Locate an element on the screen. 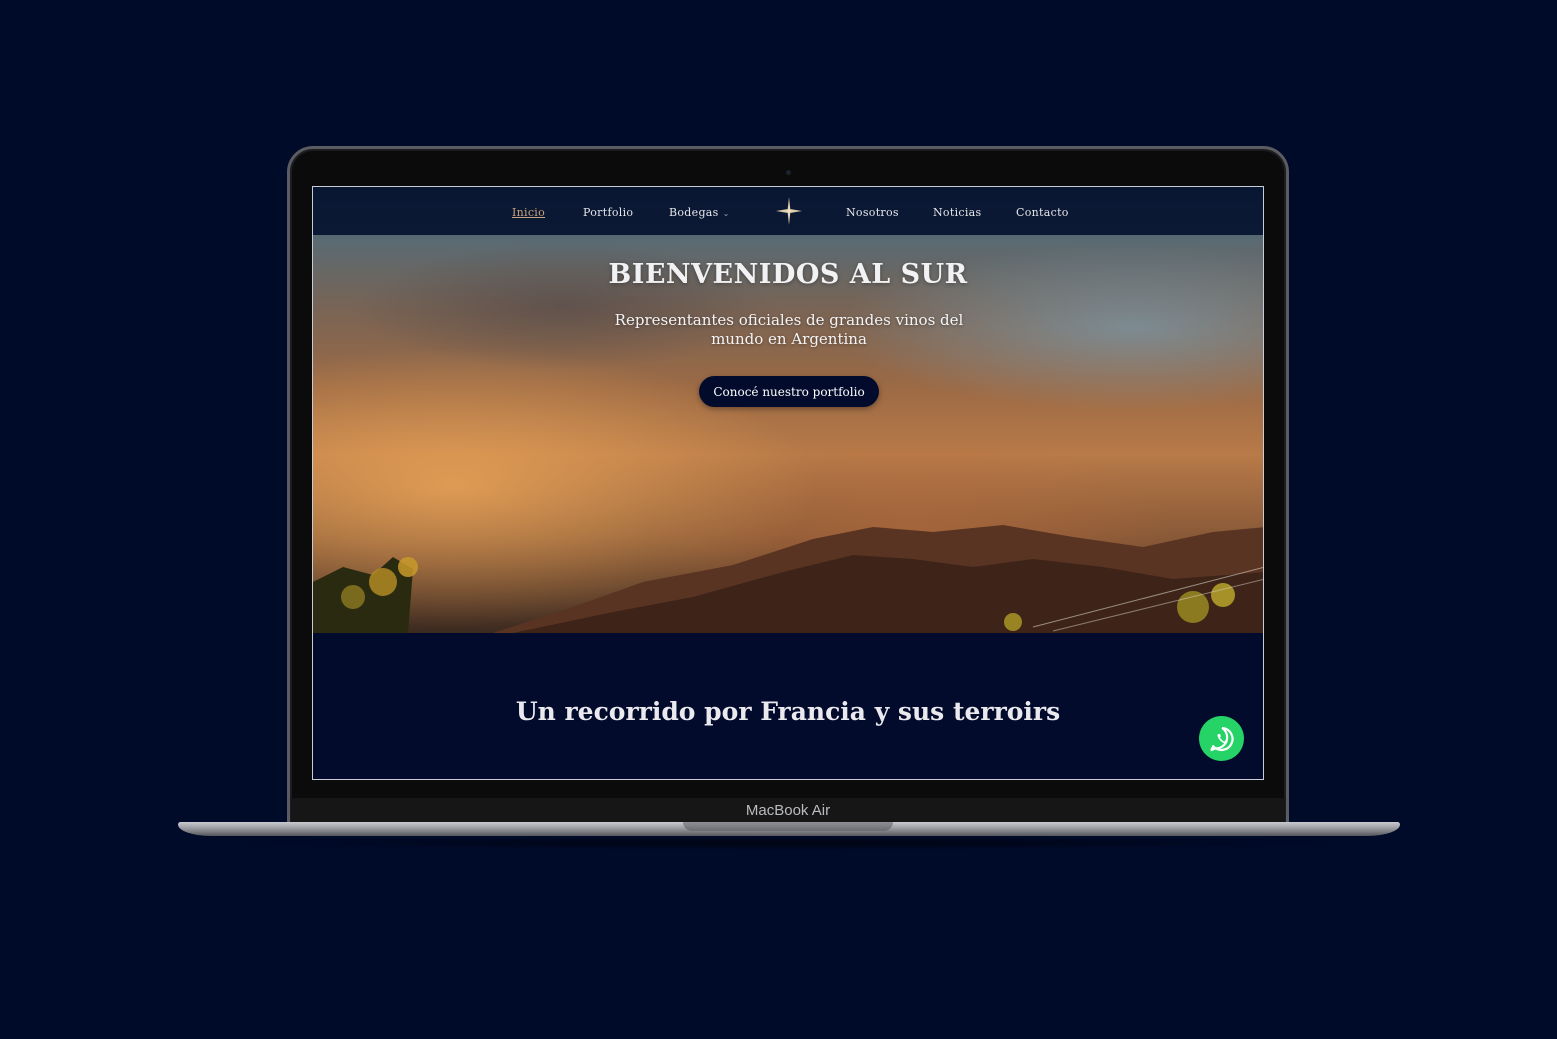 The image size is (1557, 1039). whatsapp-icon is located at coordinates (1221, 738).